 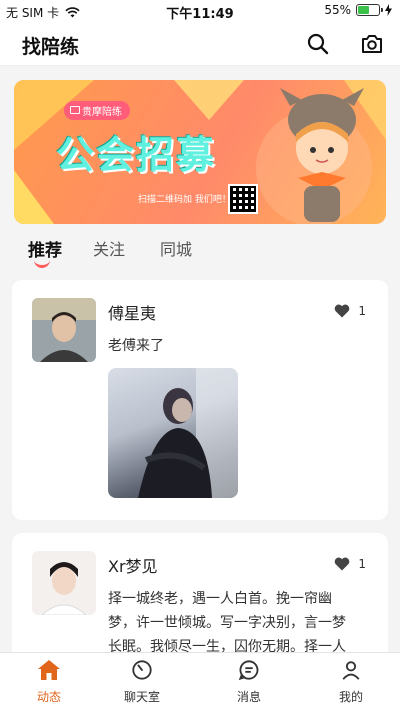 What do you see at coordinates (248, 670) in the screenshot?
I see `message-icon` at bounding box center [248, 670].